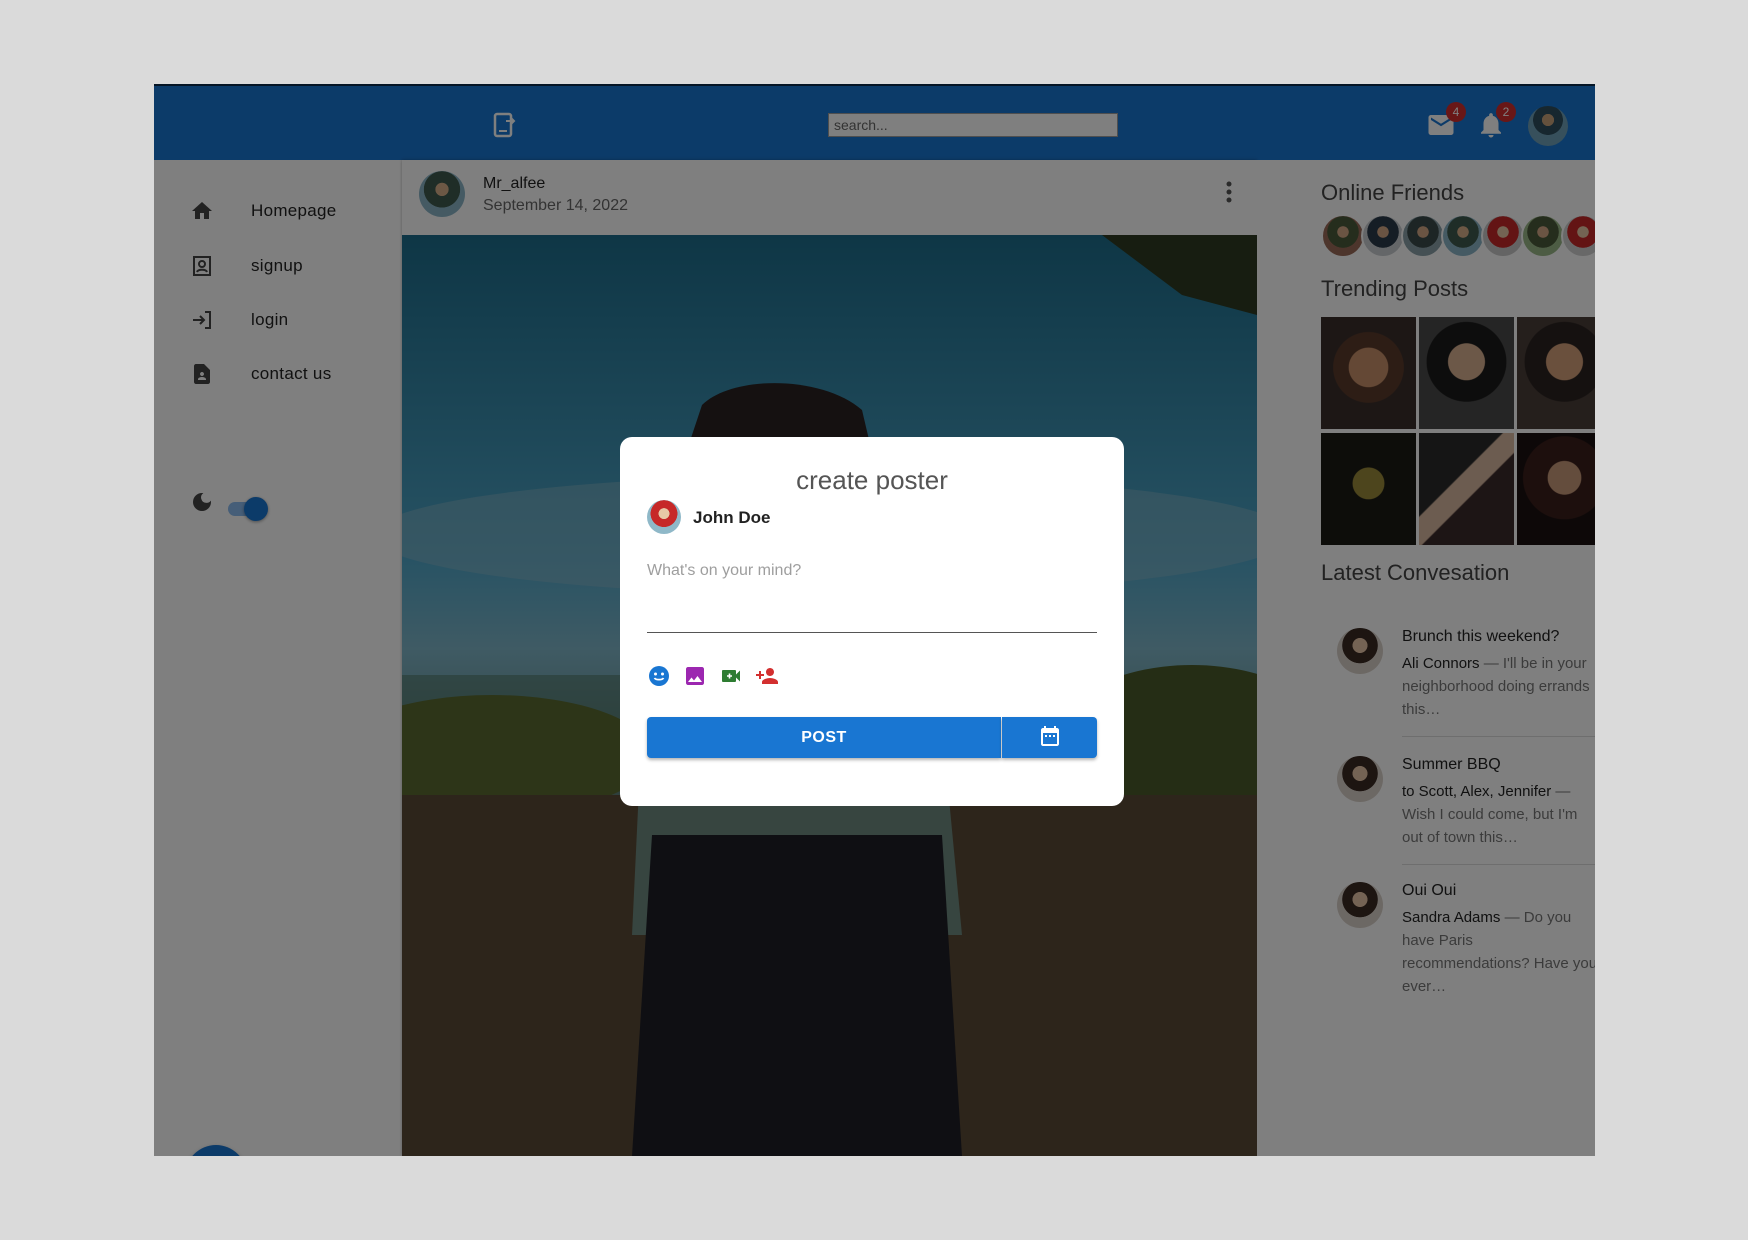 This screenshot has width=1748, height=1240. Describe the element at coordinates (713, 676) in the screenshot. I see `post-attachment-toolbar` at that location.